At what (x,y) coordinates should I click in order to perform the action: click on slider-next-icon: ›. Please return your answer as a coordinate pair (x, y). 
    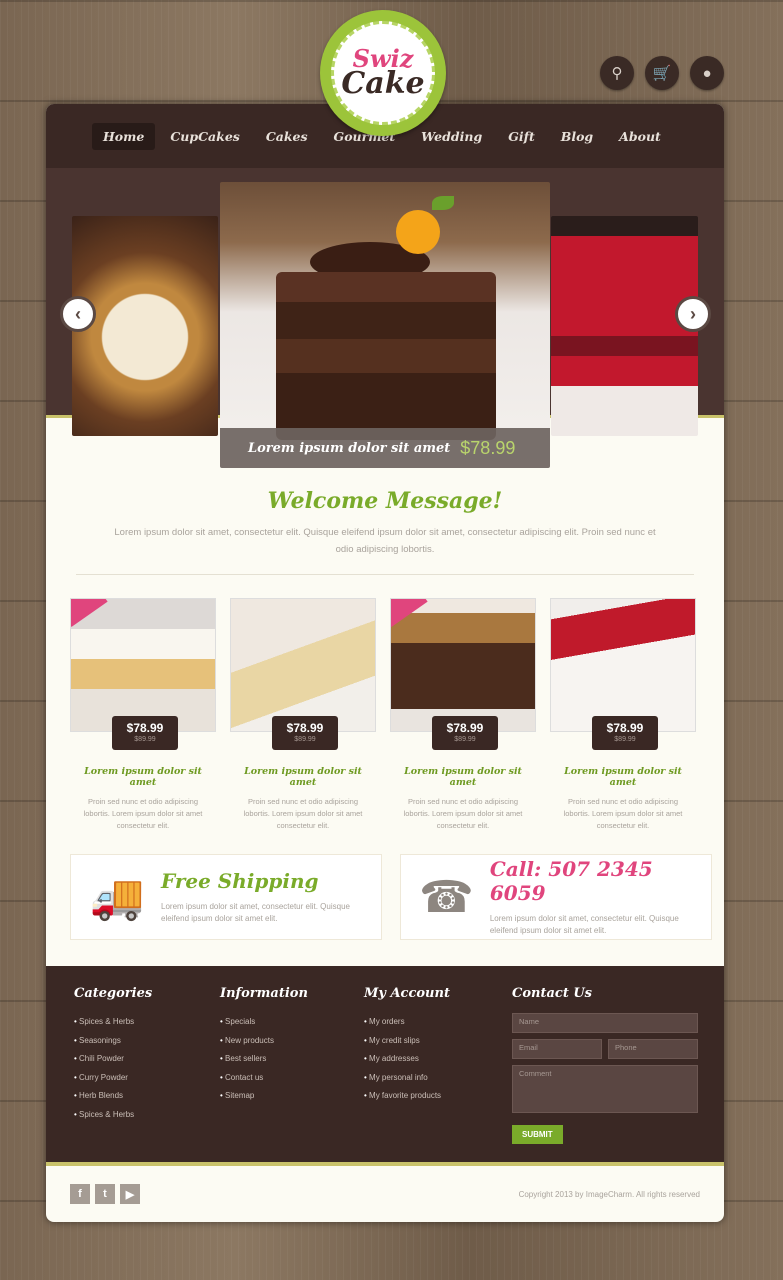
    Looking at the image, I should click on (693, 314).